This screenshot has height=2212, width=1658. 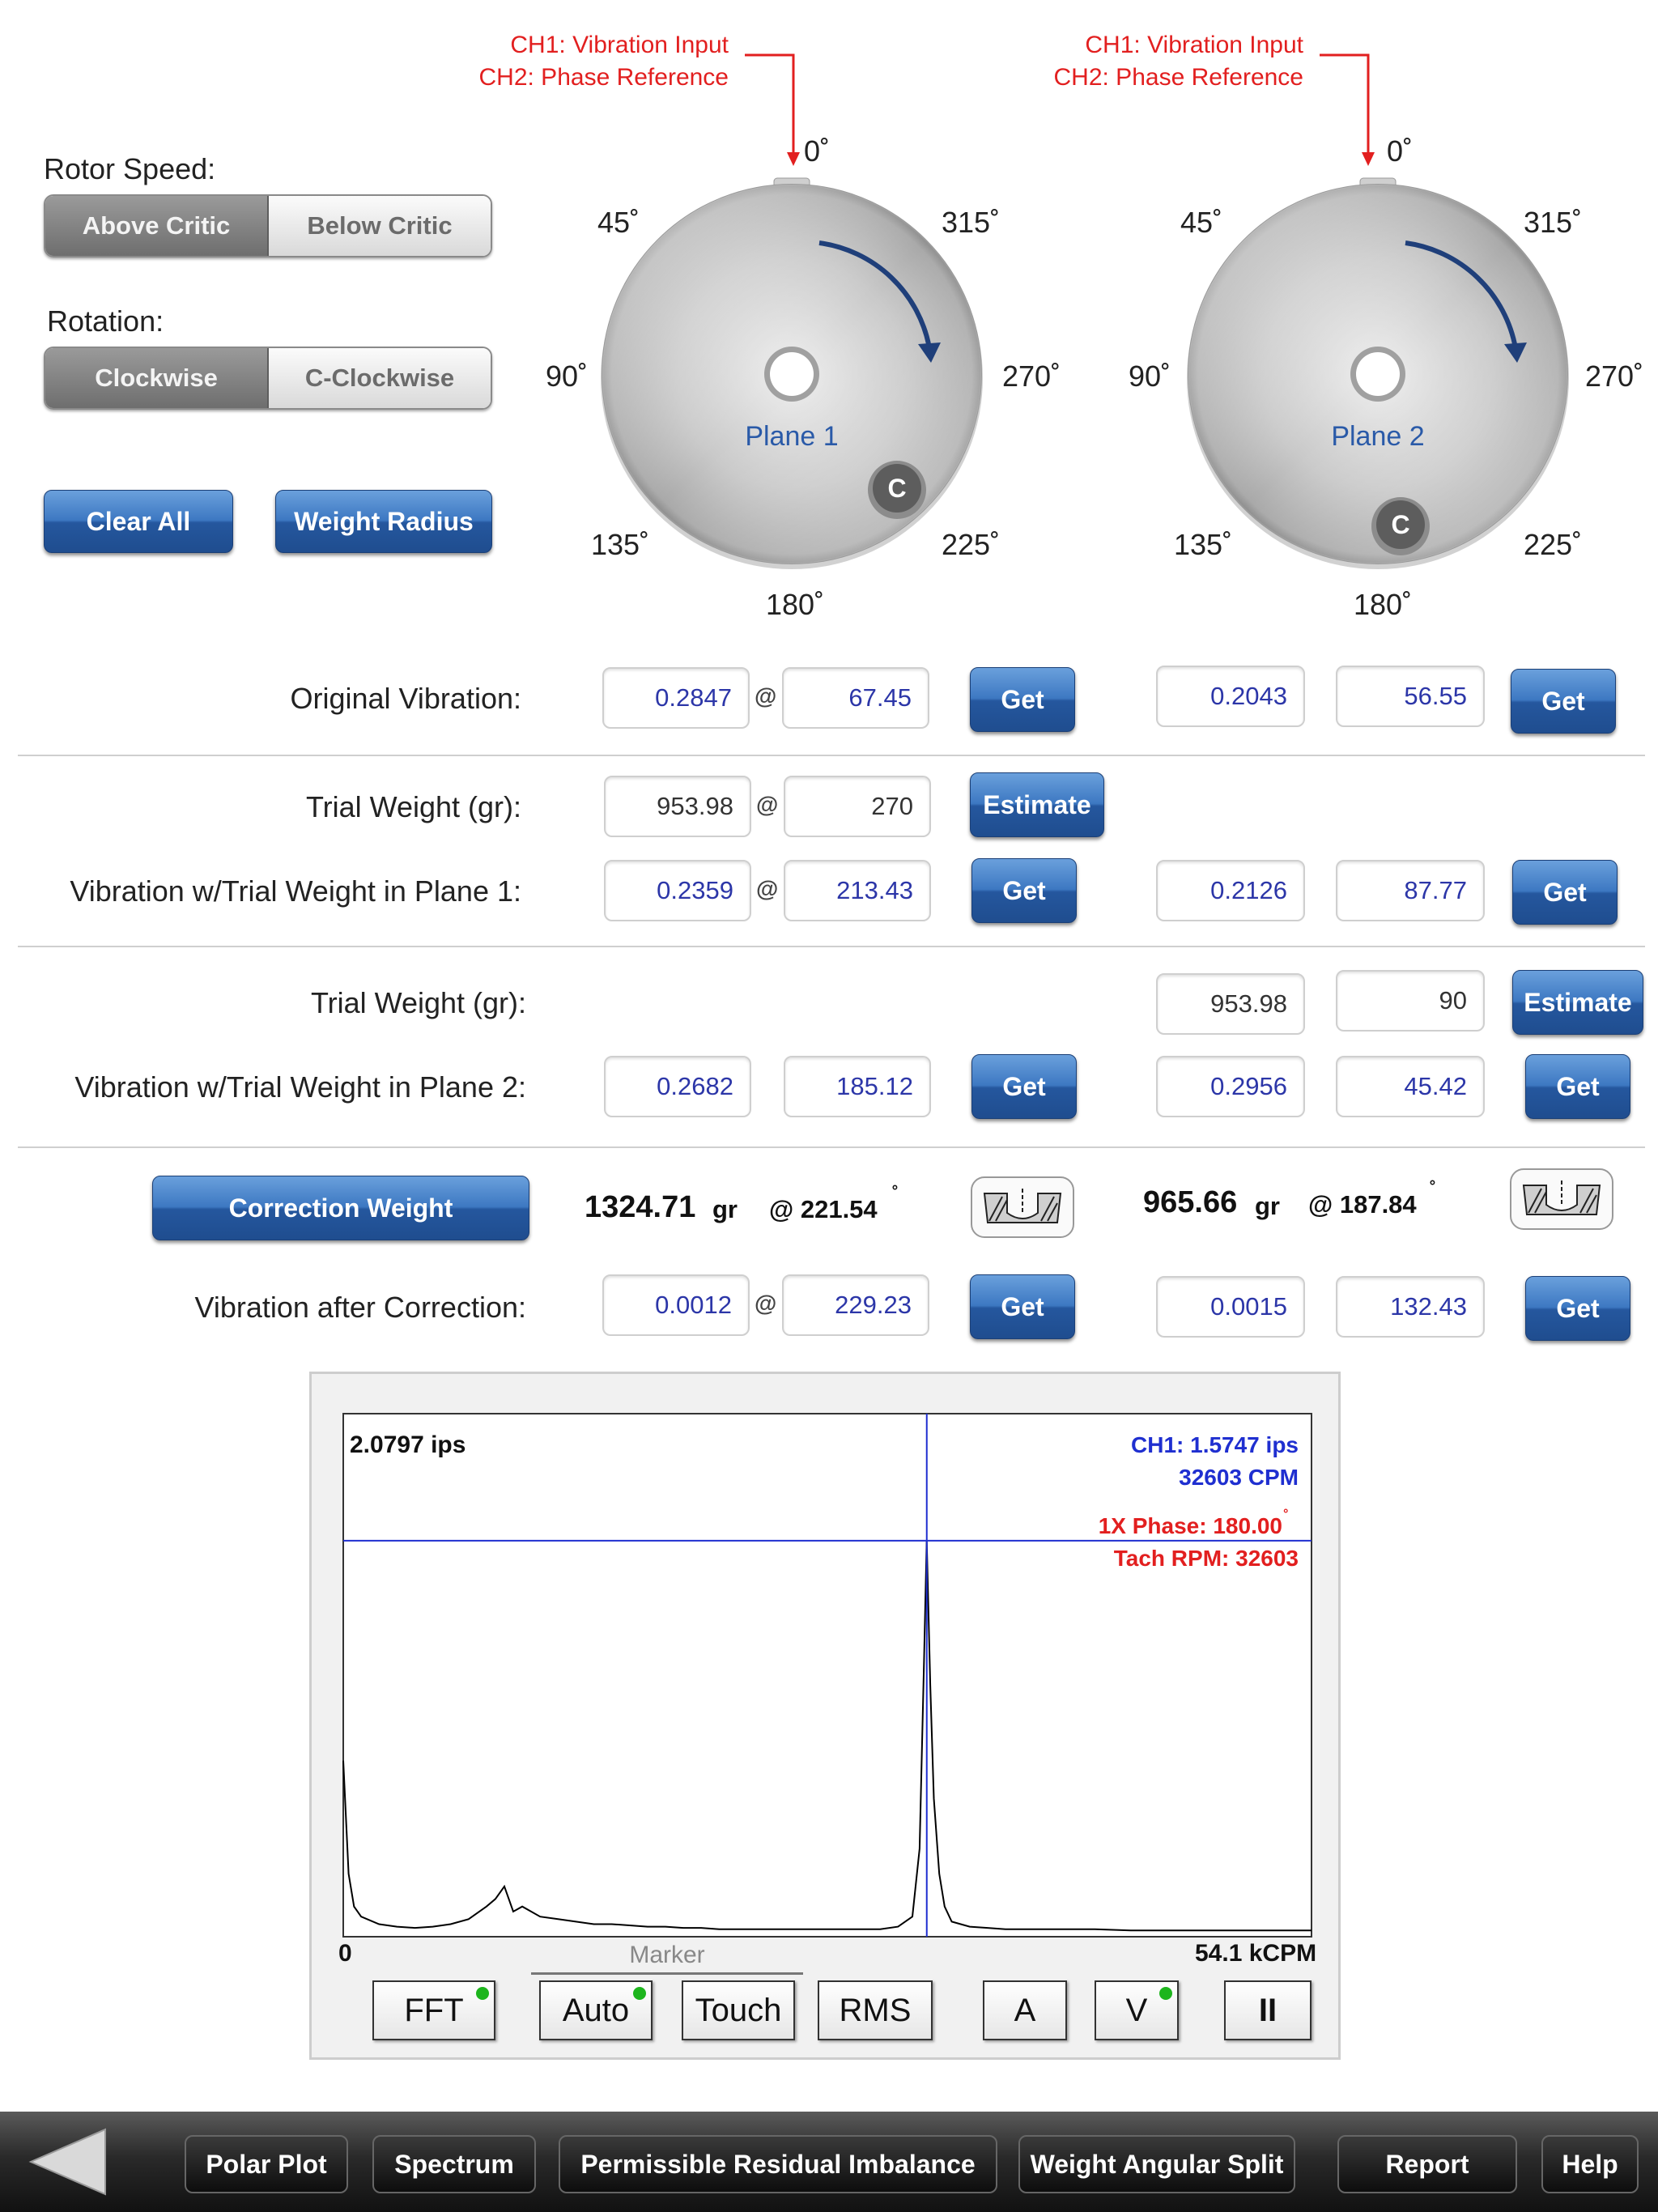 I want to click on nav-report: Report, so click(x=1427, y=2164).